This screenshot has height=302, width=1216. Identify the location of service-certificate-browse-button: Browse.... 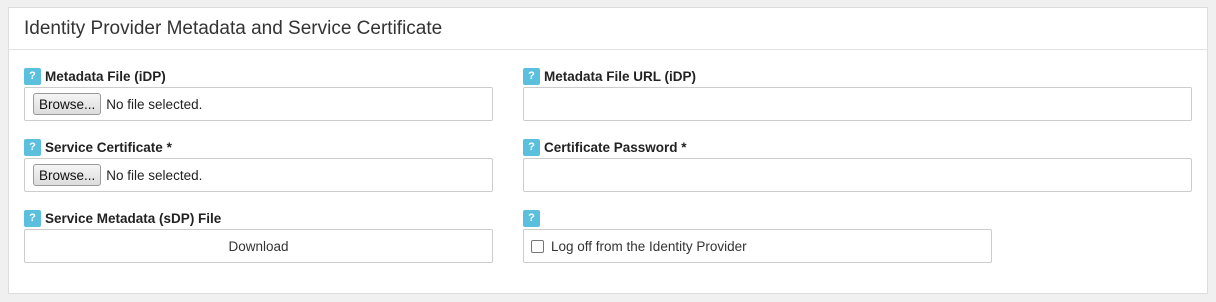
(67, 175).